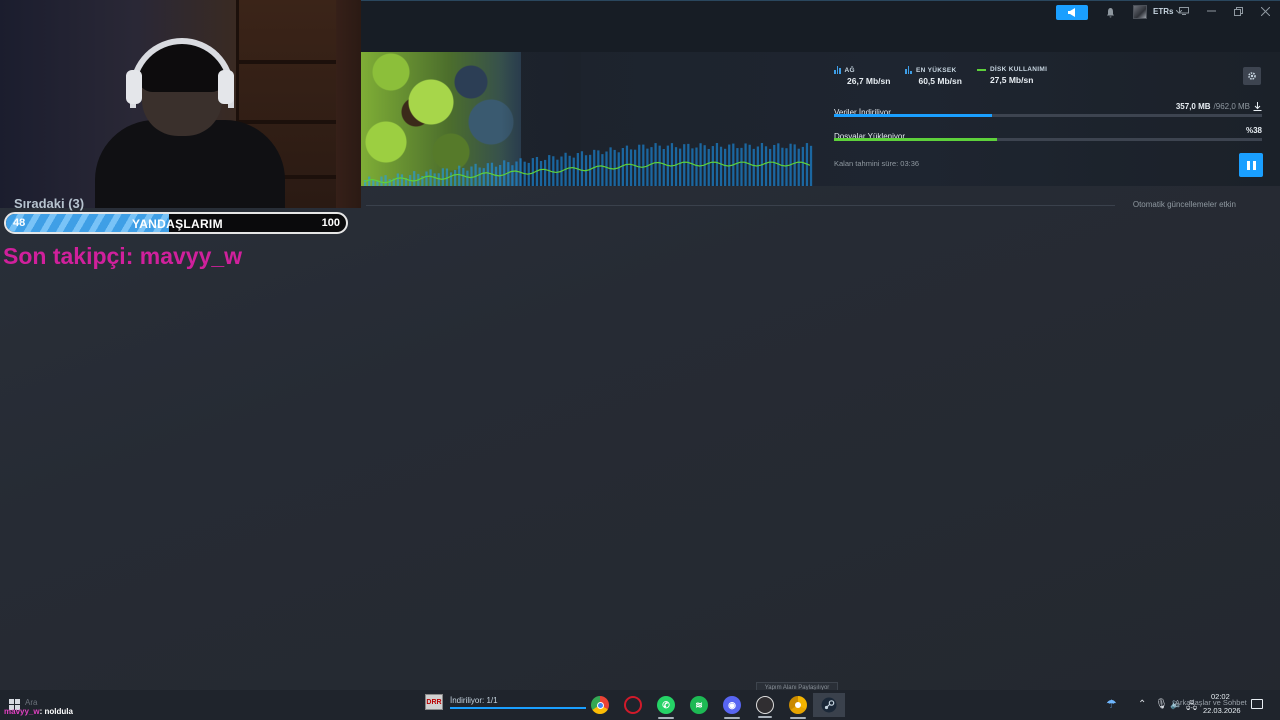  Describe the element at coordinates (666, 707) in the screenshot. I see `whatsapp-icon: ✆` at that location.